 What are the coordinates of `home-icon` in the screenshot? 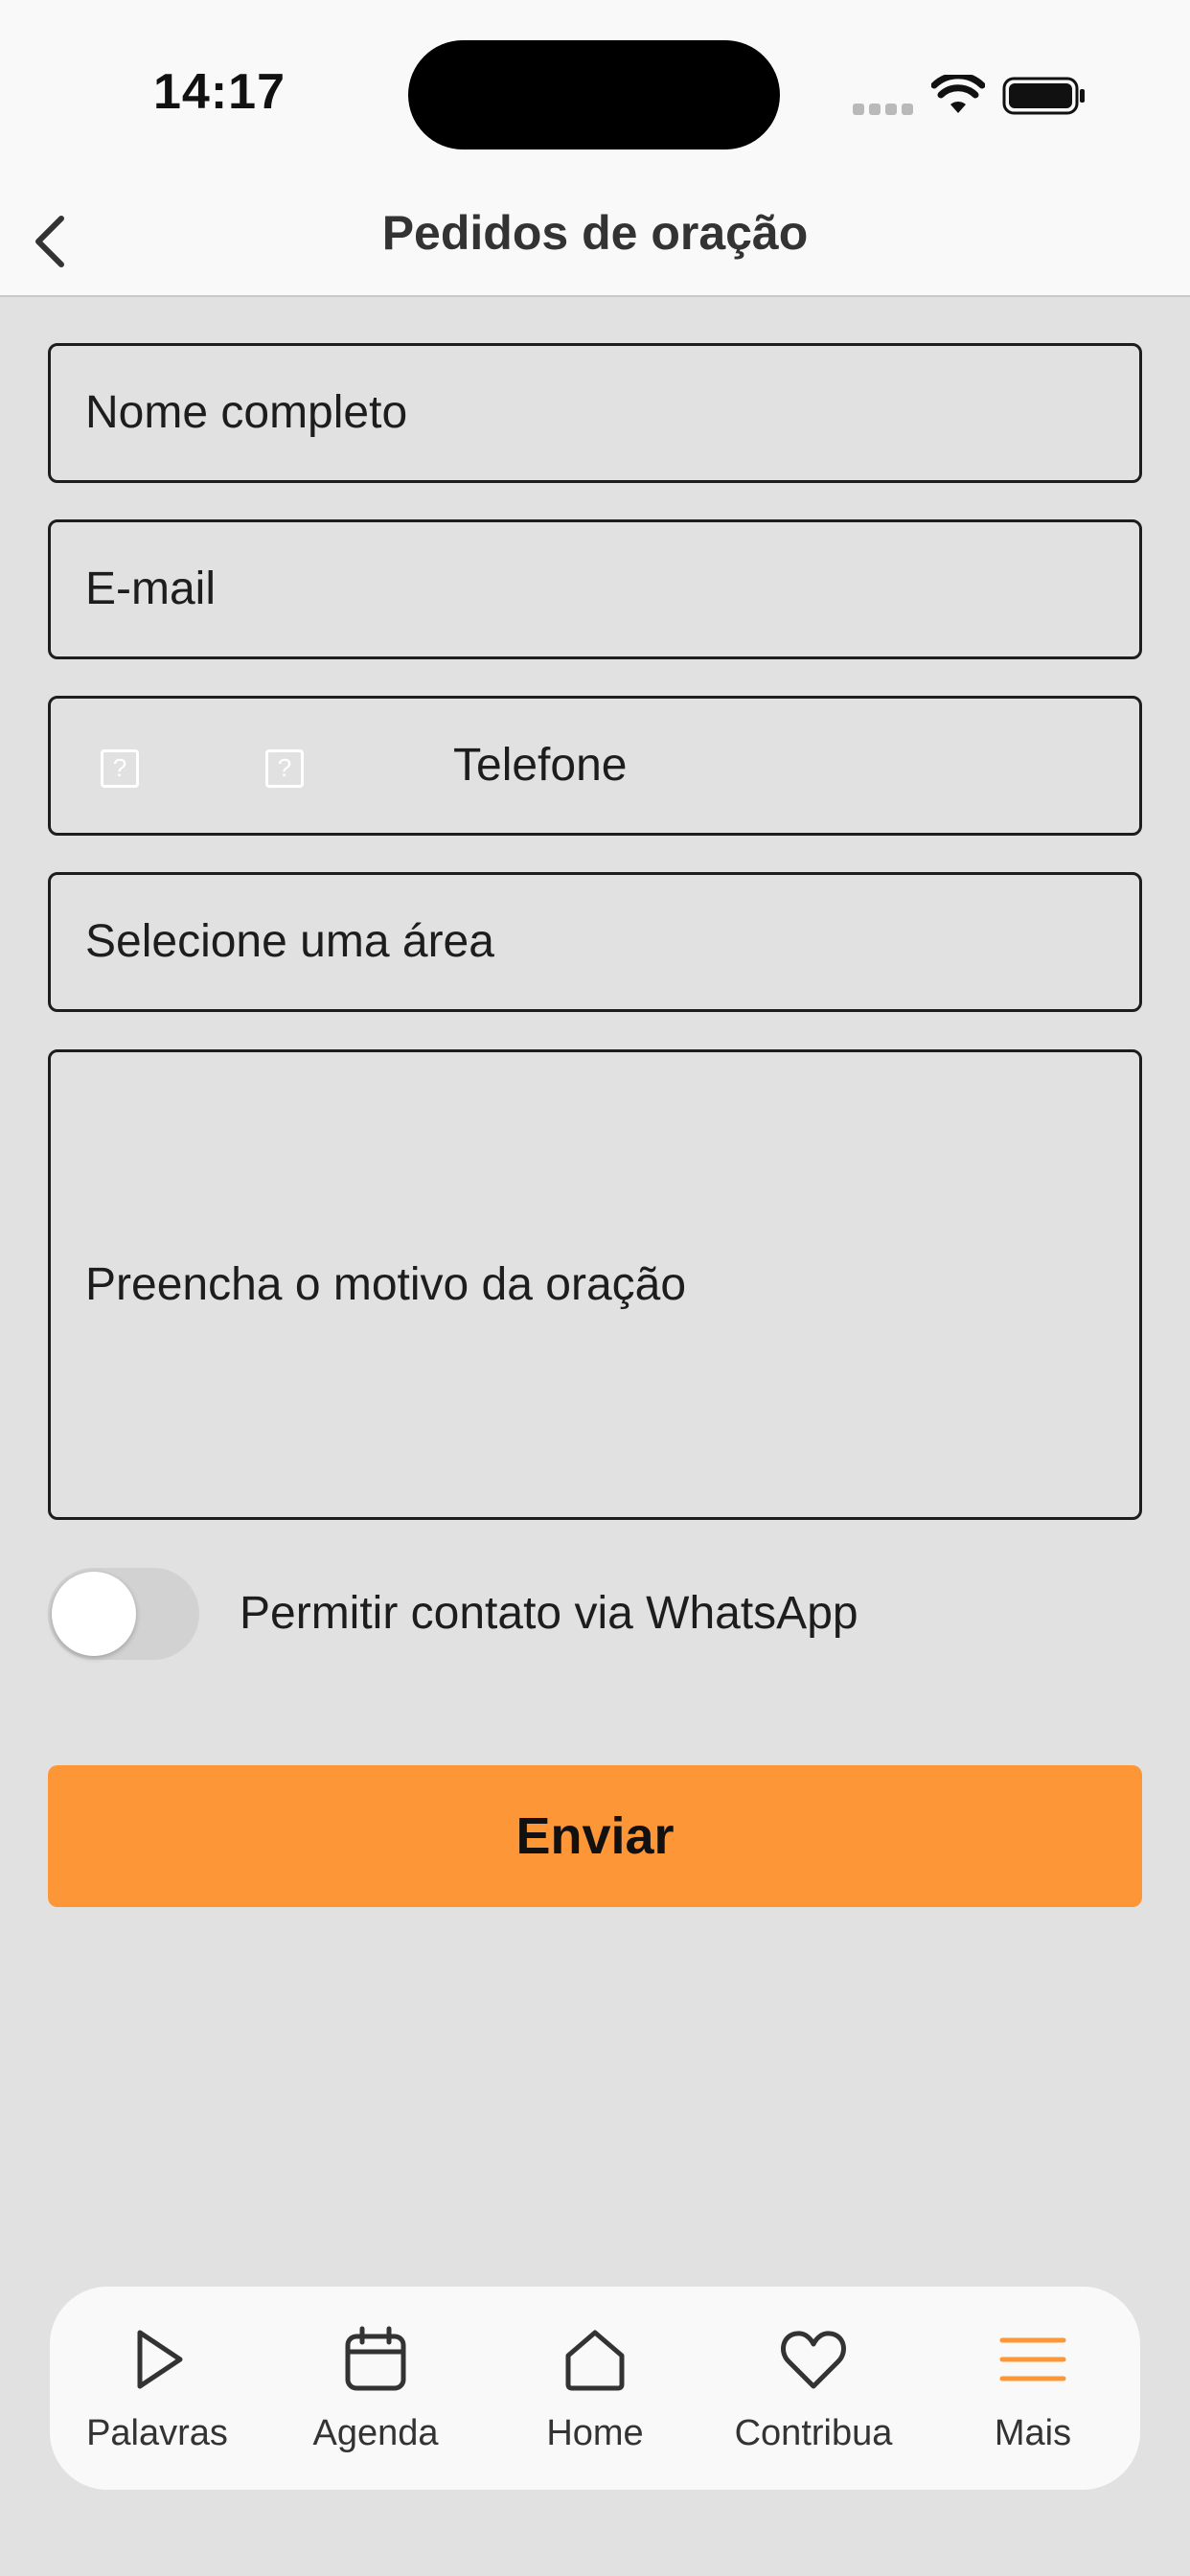 It's located at (595, 2360).